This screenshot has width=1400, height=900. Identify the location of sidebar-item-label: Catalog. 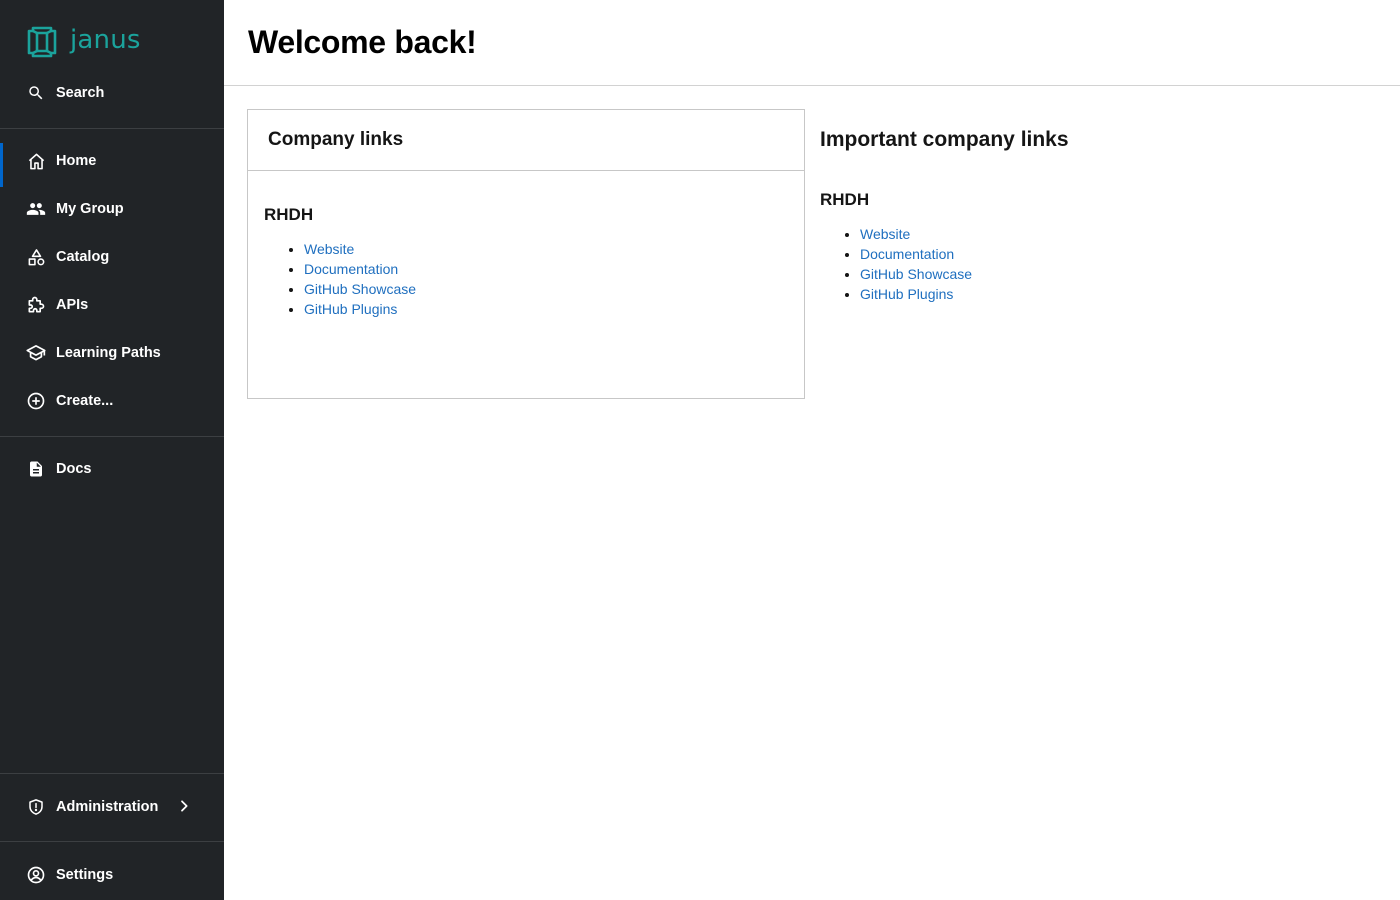
(83, 257).